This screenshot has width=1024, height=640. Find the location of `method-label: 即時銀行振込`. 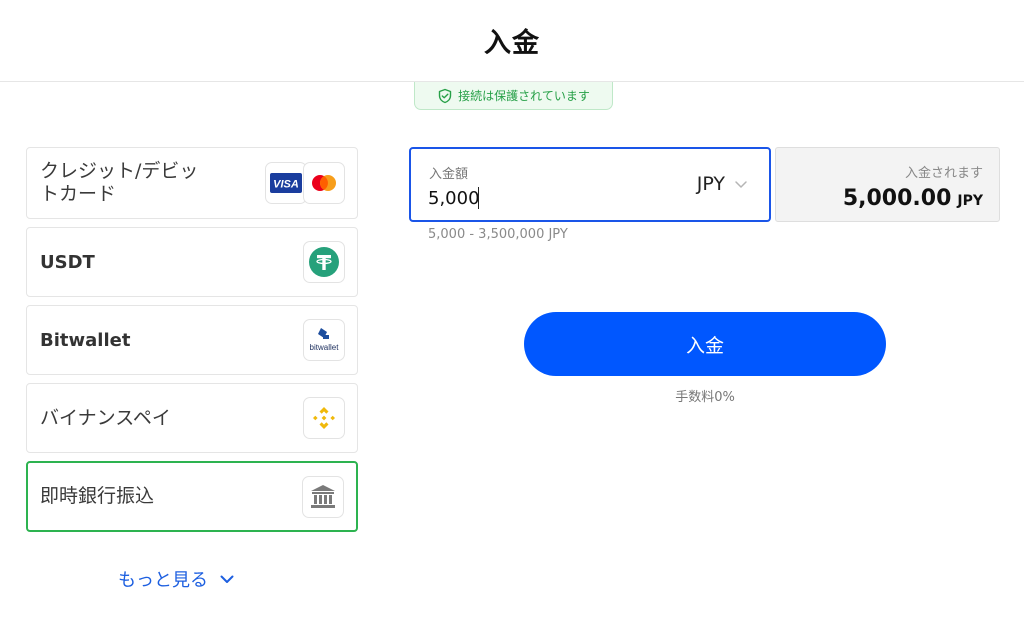

method-label: 即時銀行振込 is located at coordinates (97, 496).